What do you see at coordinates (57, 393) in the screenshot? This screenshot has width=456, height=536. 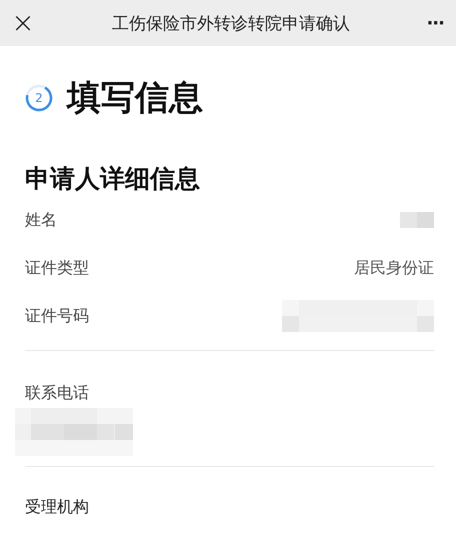 I see `field-label: 联系电话` at bounding box center [57, 393].